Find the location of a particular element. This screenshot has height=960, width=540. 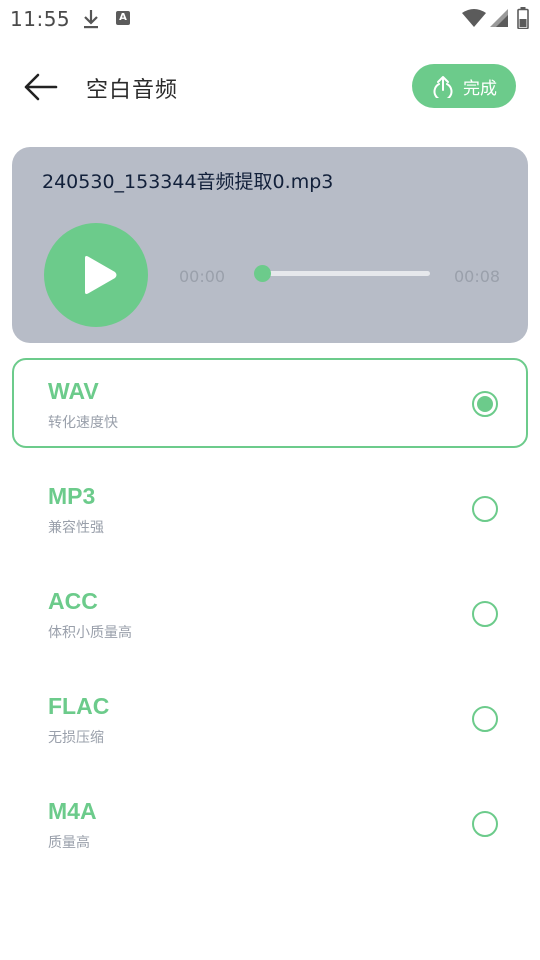

format-desc: 质量高 is located at coordinates (69, 843).